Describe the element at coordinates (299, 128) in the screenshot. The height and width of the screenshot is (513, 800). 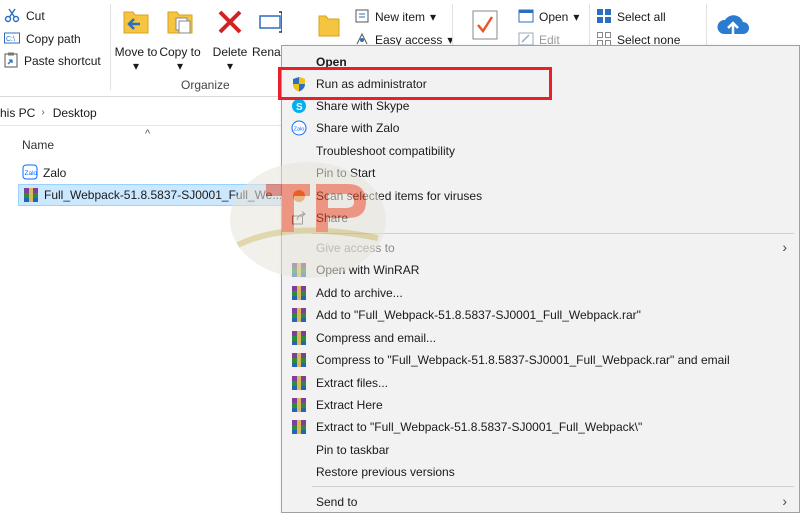
I see `zalo-icon: Zalo` at that location.